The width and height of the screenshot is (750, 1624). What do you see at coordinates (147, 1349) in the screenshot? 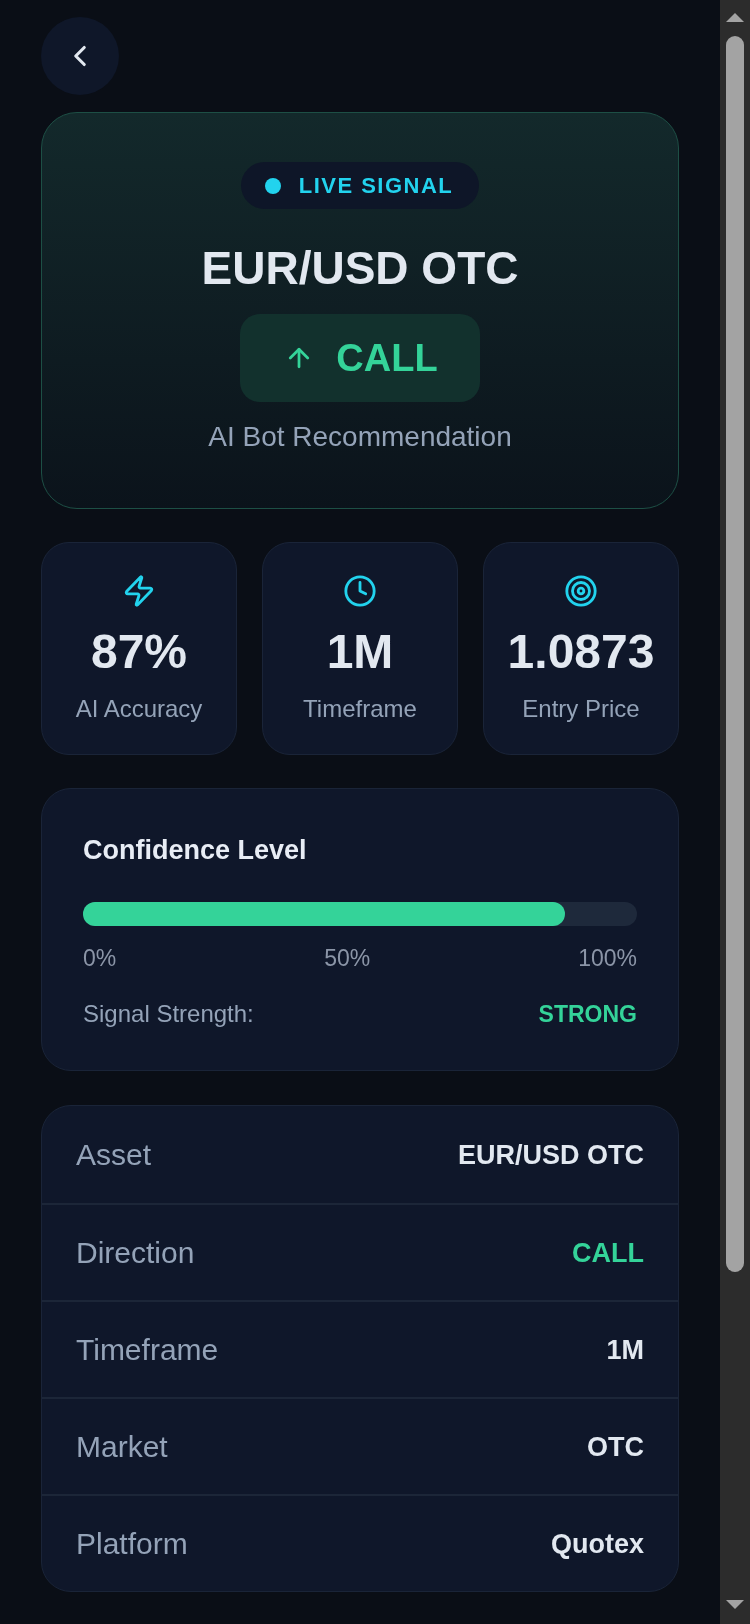
I see `detail-label: Timeframe` at bounding box center [147, 1349].